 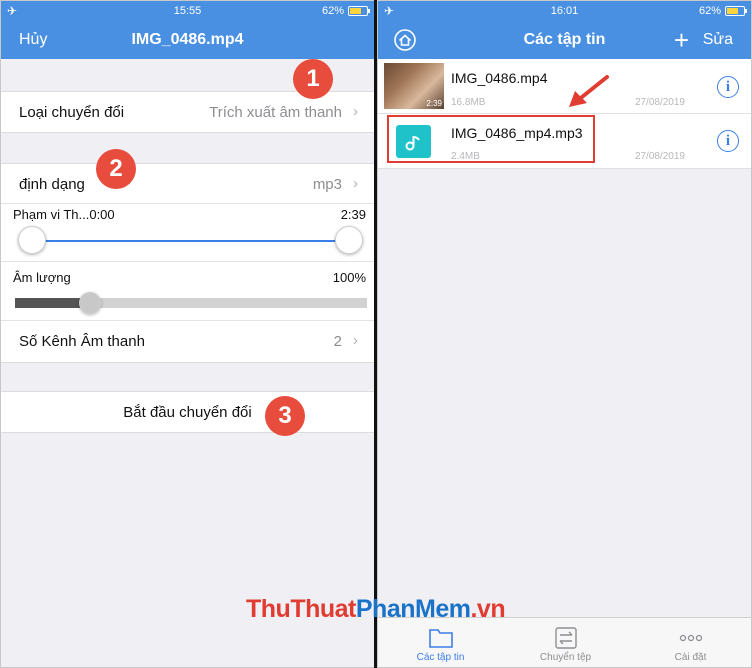 I want to click on volume-slider-handle, so click(x=90, y=303).